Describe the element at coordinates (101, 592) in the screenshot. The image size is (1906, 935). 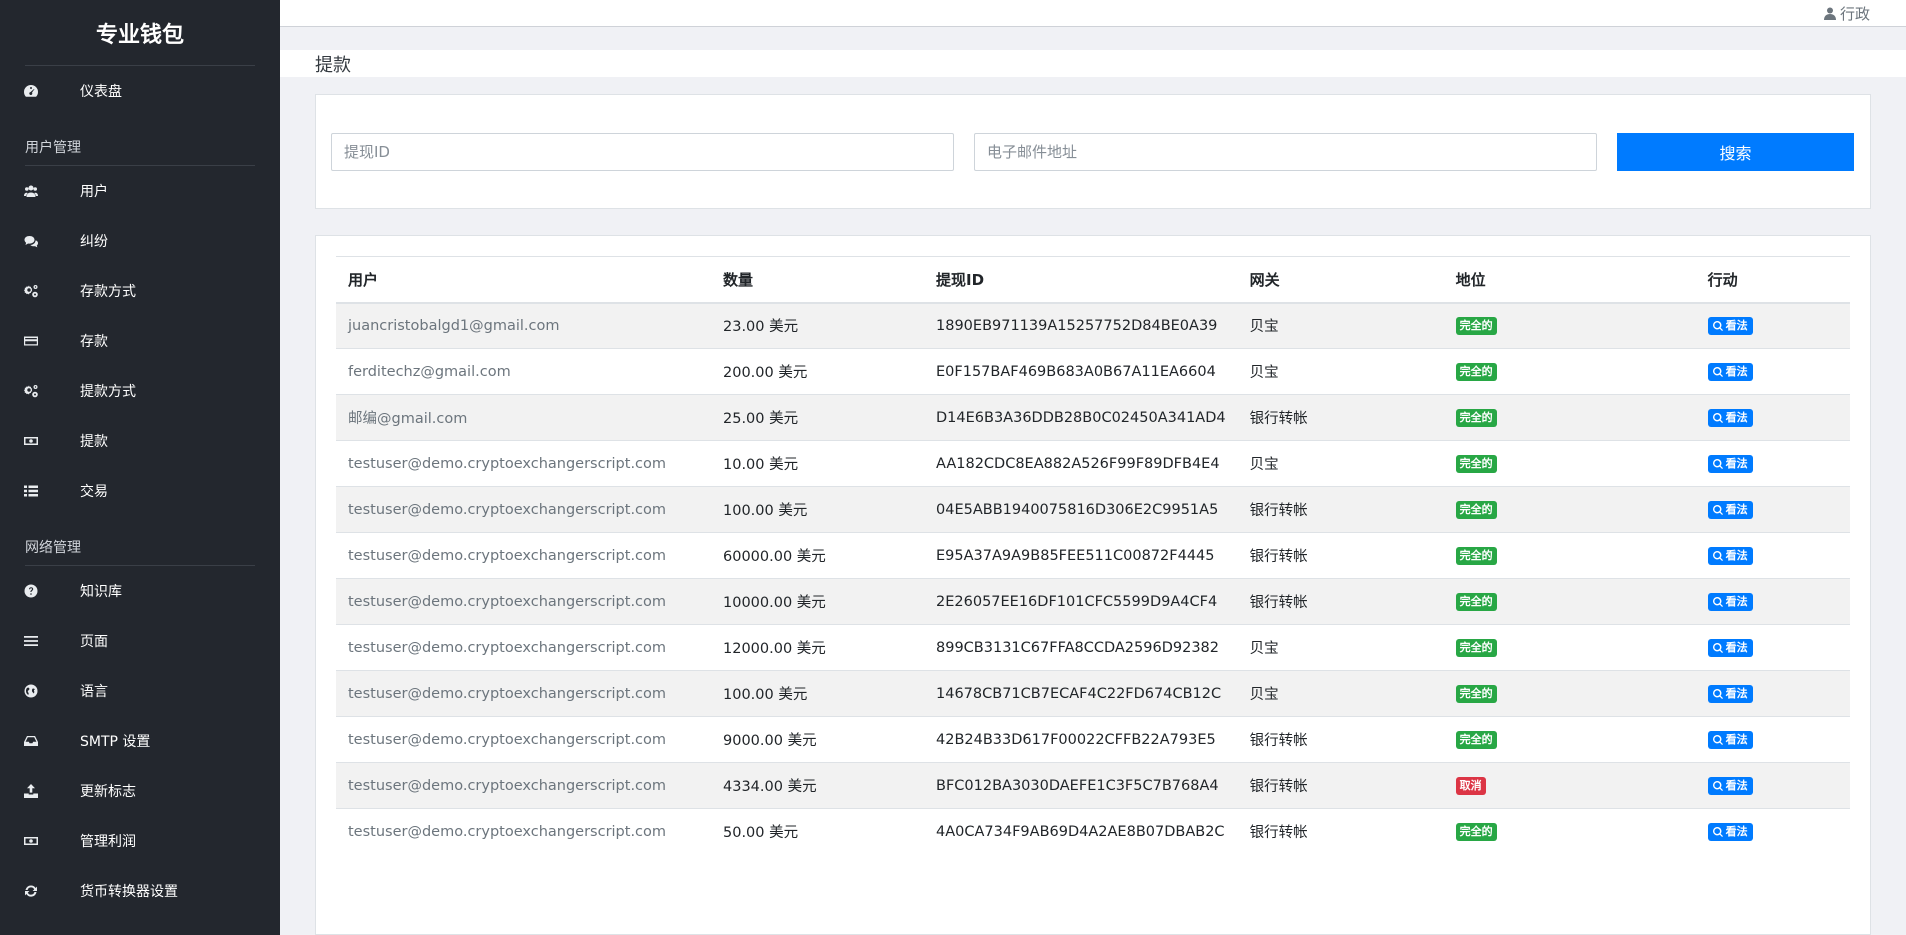
I see `sidebar-item-label: 知识库` at that location.